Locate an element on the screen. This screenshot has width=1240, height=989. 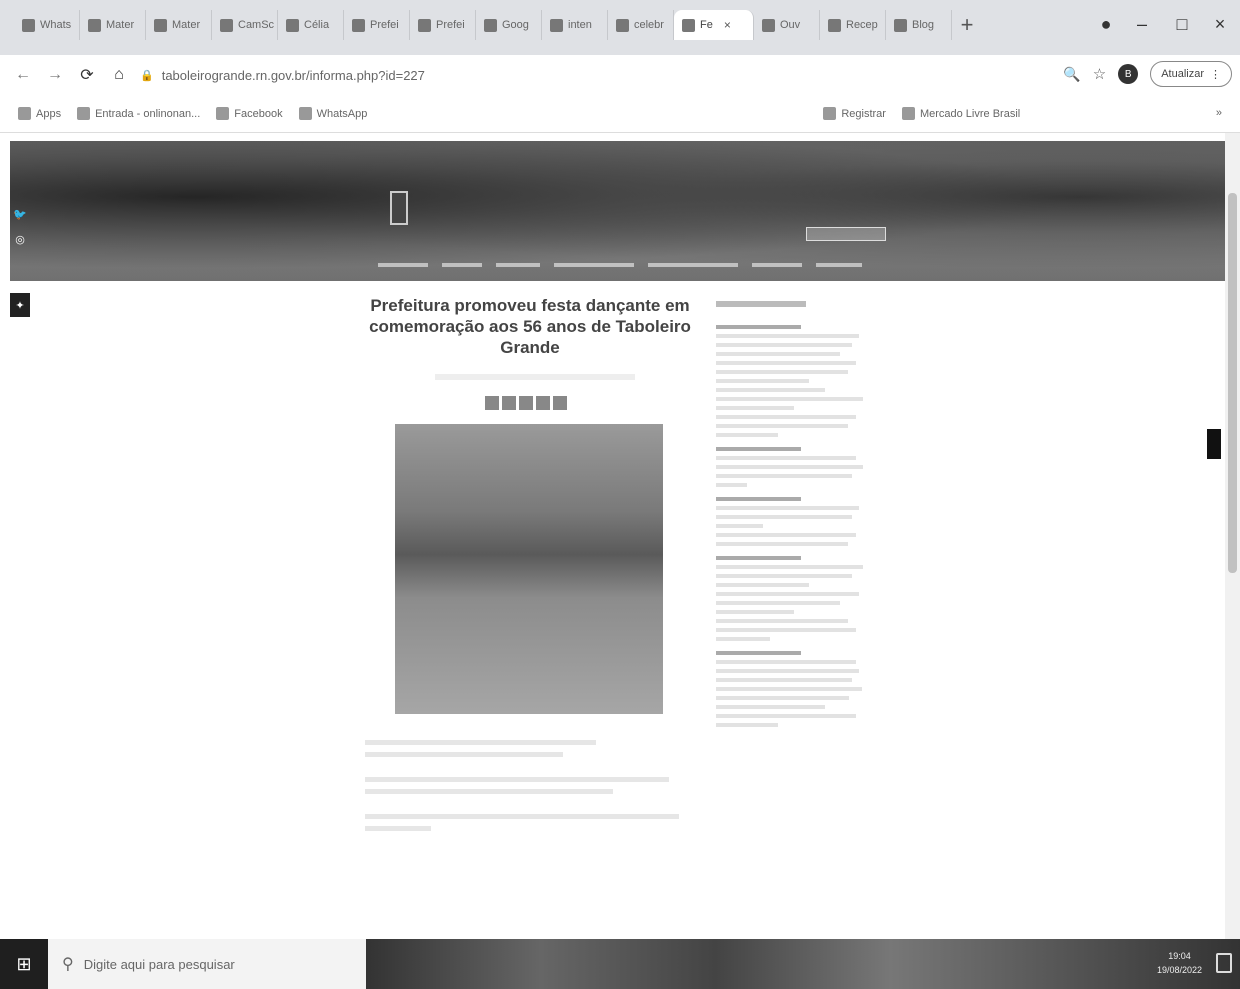
close-window-button: × is located at coordinates (1220, 24).